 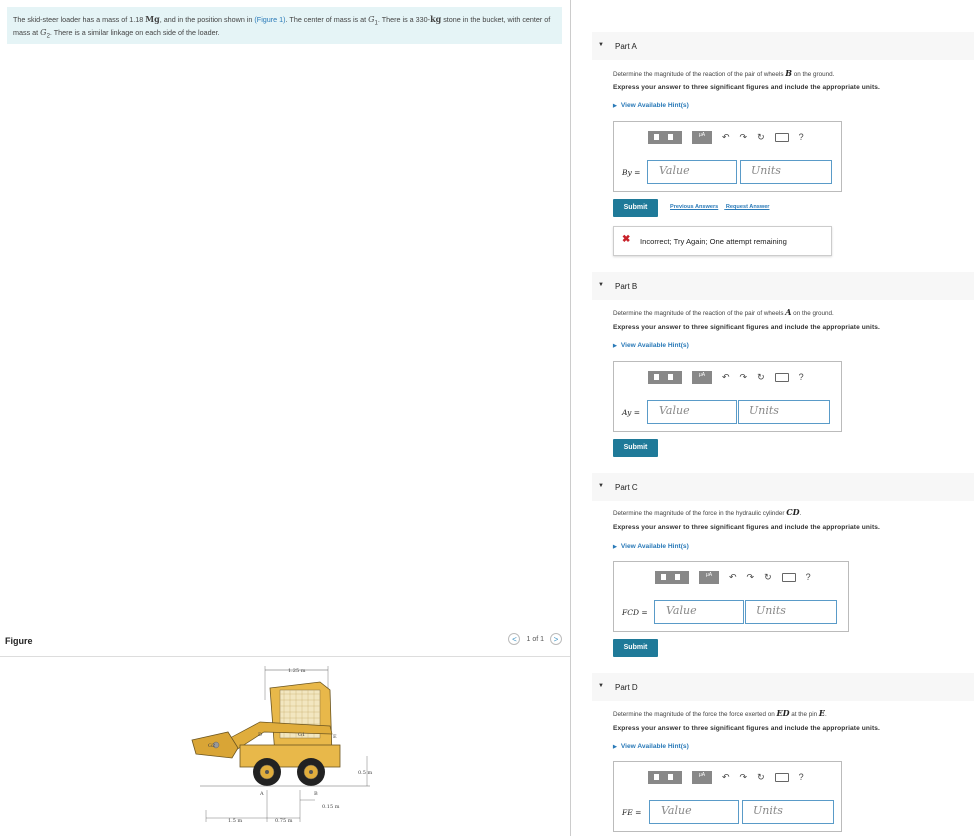 I want to click on label-d: D, so click(x=260, y=735).